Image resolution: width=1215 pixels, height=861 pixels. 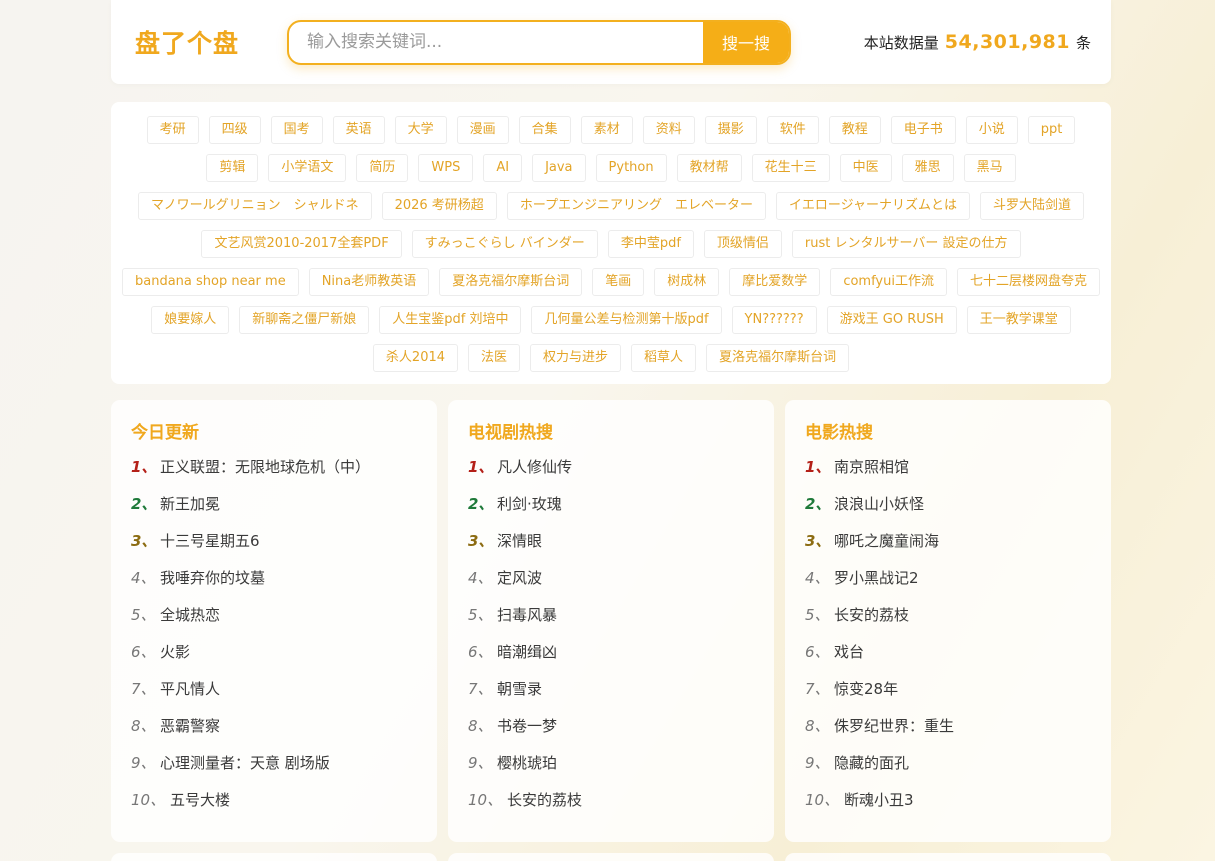 I want to click on ranking-item: 2、 利剑·玫瑰, so click(x=611, y=503).